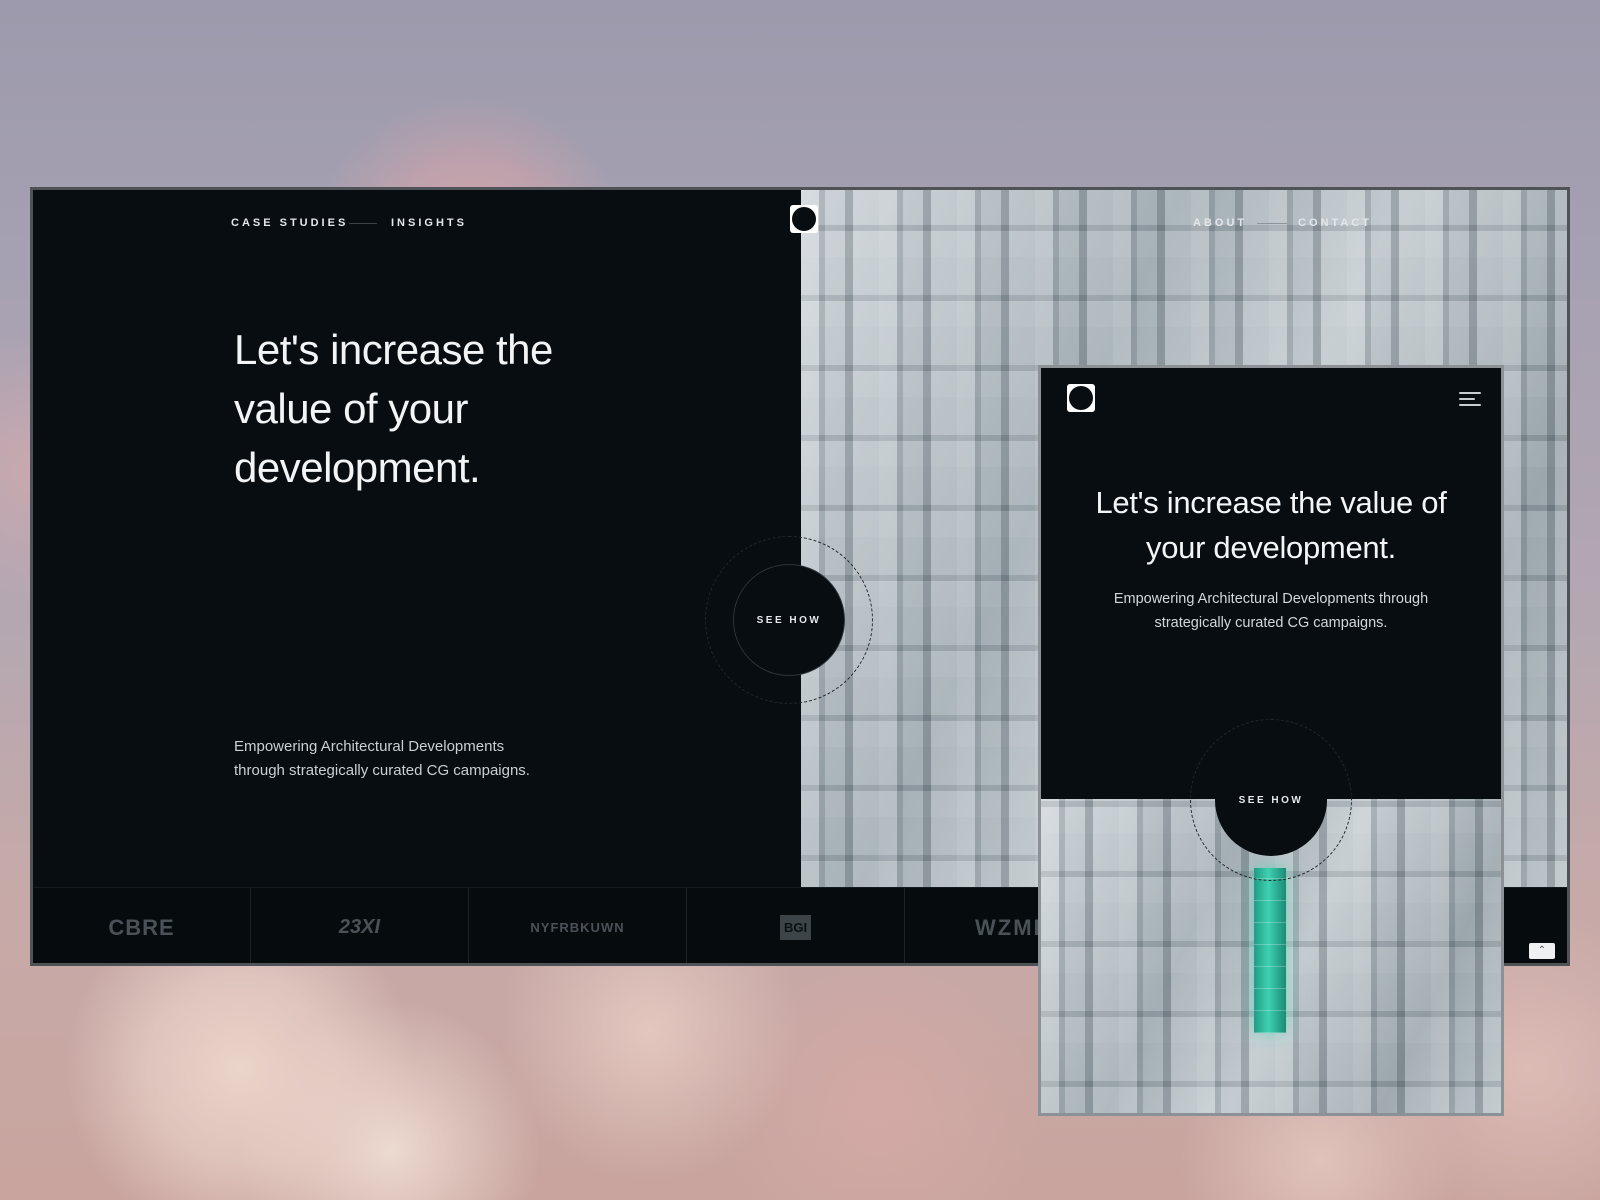  Describe the element at coordinates (360, 925) in the screenshot. I see `client-logo-23xi: 23XI` at that location.